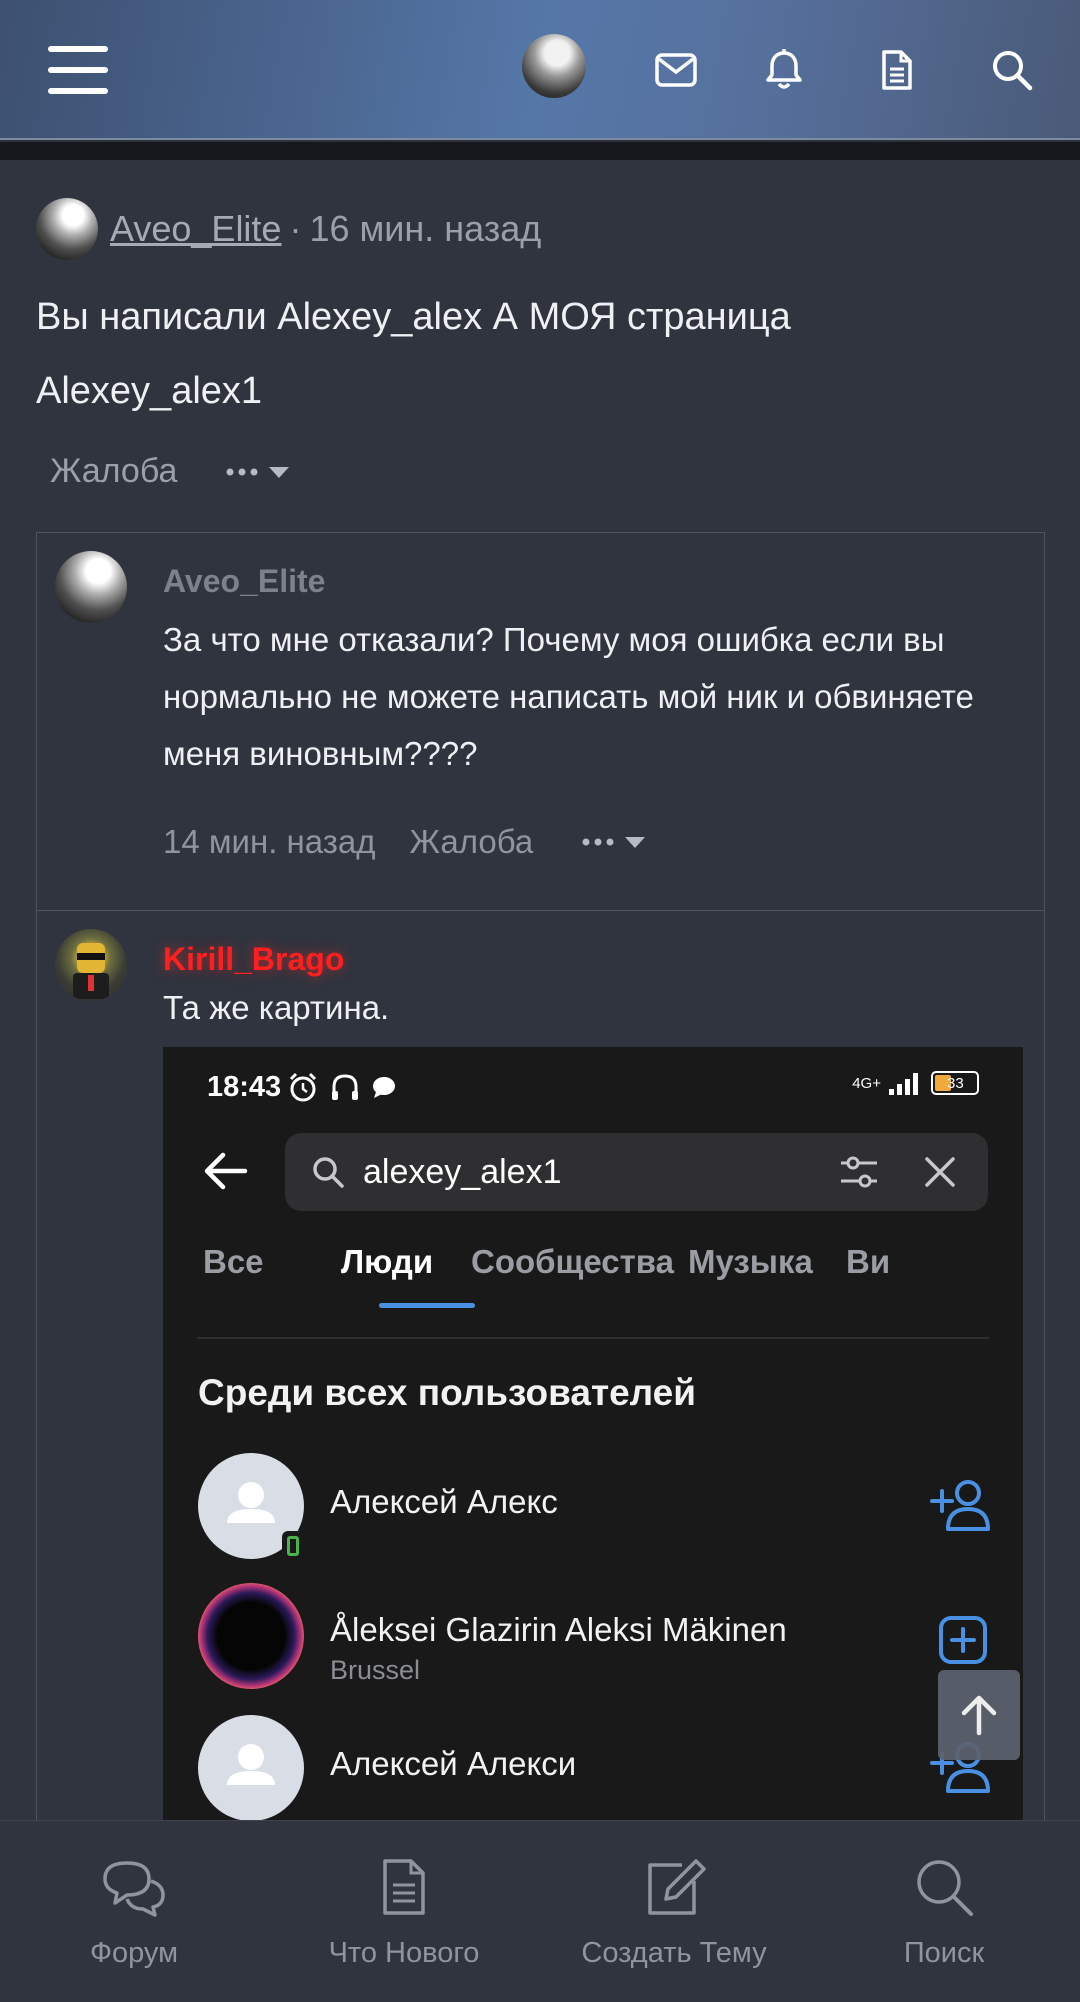 The height and width of the screenshot is (2002, 1080). Describe the element at coordinates (251, 1636) in the screenshot. I see `person-avatar` at that location.